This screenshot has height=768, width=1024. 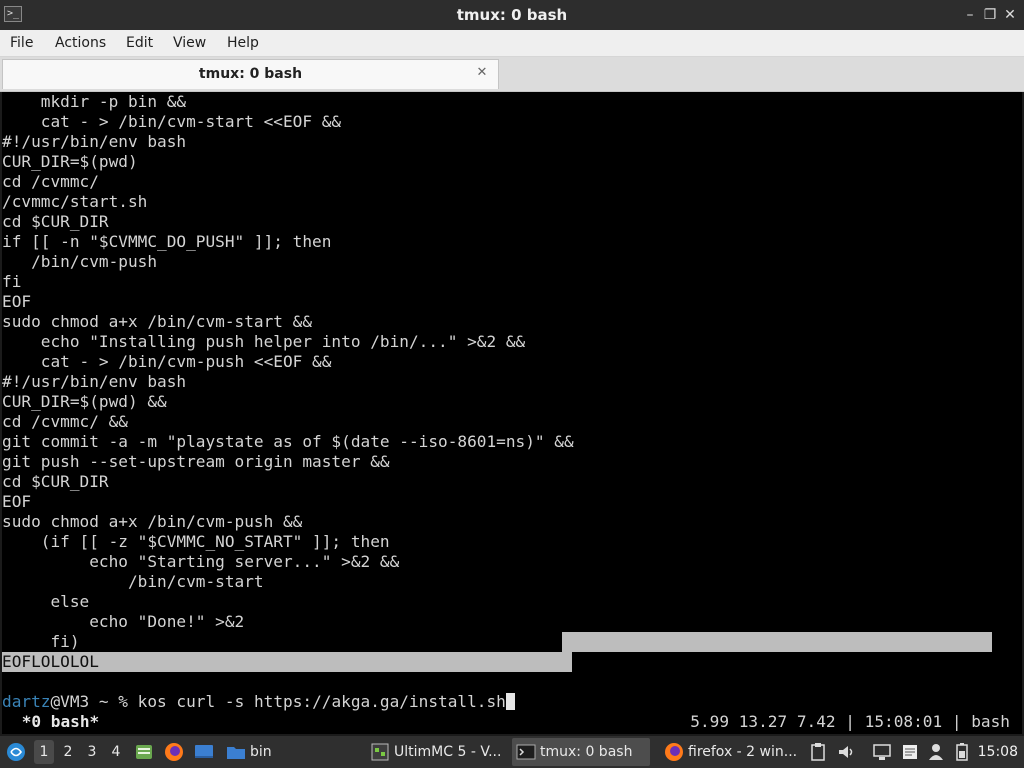 I want to click on menu-bar: File Actions Edit View Help, so click(x=512, y=43).